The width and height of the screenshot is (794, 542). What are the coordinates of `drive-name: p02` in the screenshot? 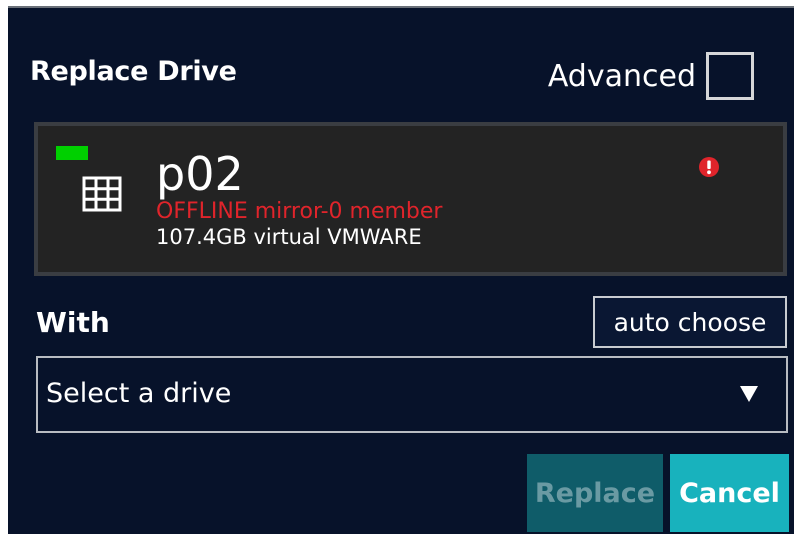 It's located at (200, 174).